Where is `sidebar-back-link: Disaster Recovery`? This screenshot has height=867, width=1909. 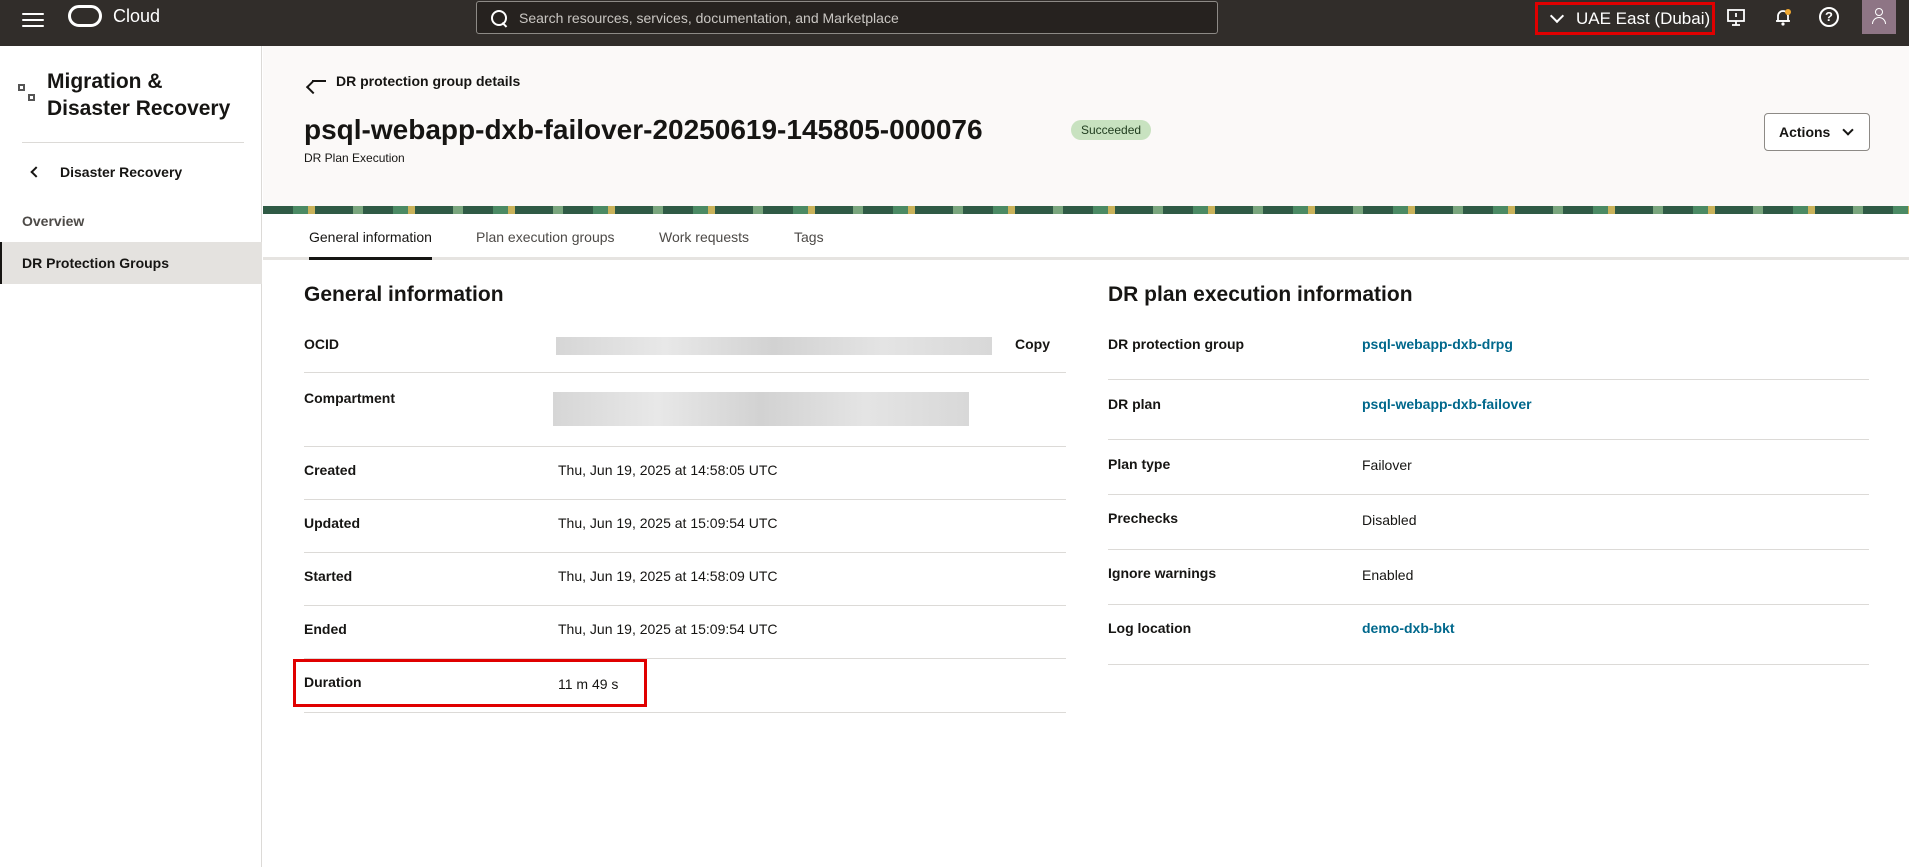 sidebar-back-link: Disaster Recovery is located at coordinates (102, 172).